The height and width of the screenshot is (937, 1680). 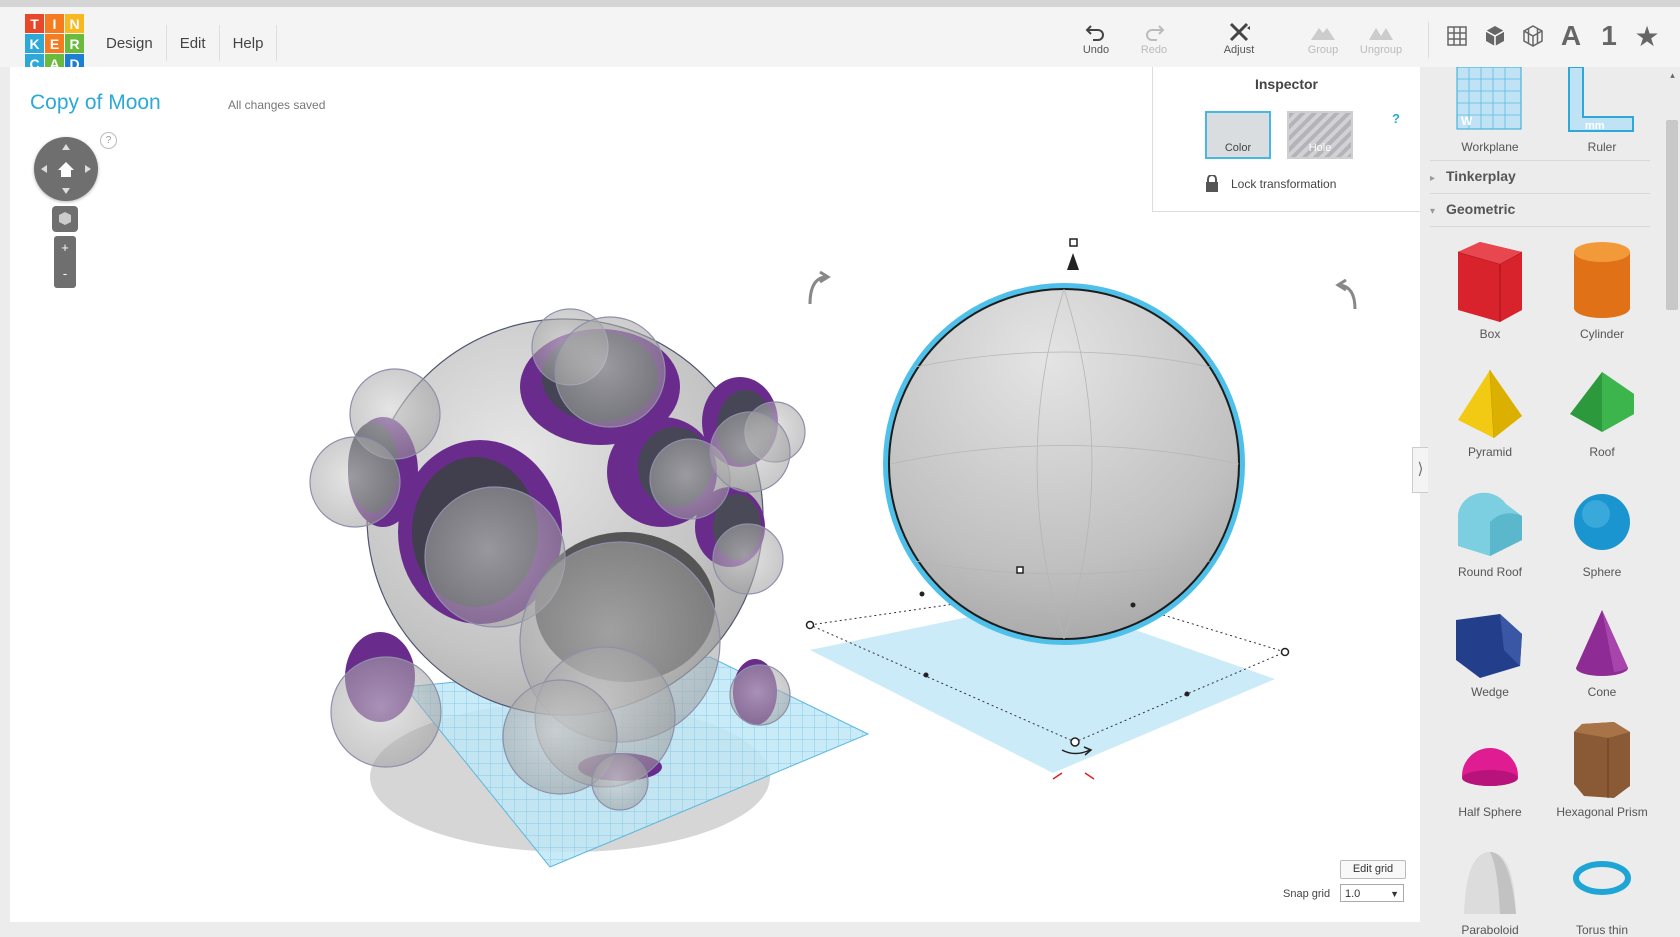 What do you see at coordinates (1353, 894) in the screenshot?
I see `snap-grid-value: 1.0` at bounding box center [1353, 894].